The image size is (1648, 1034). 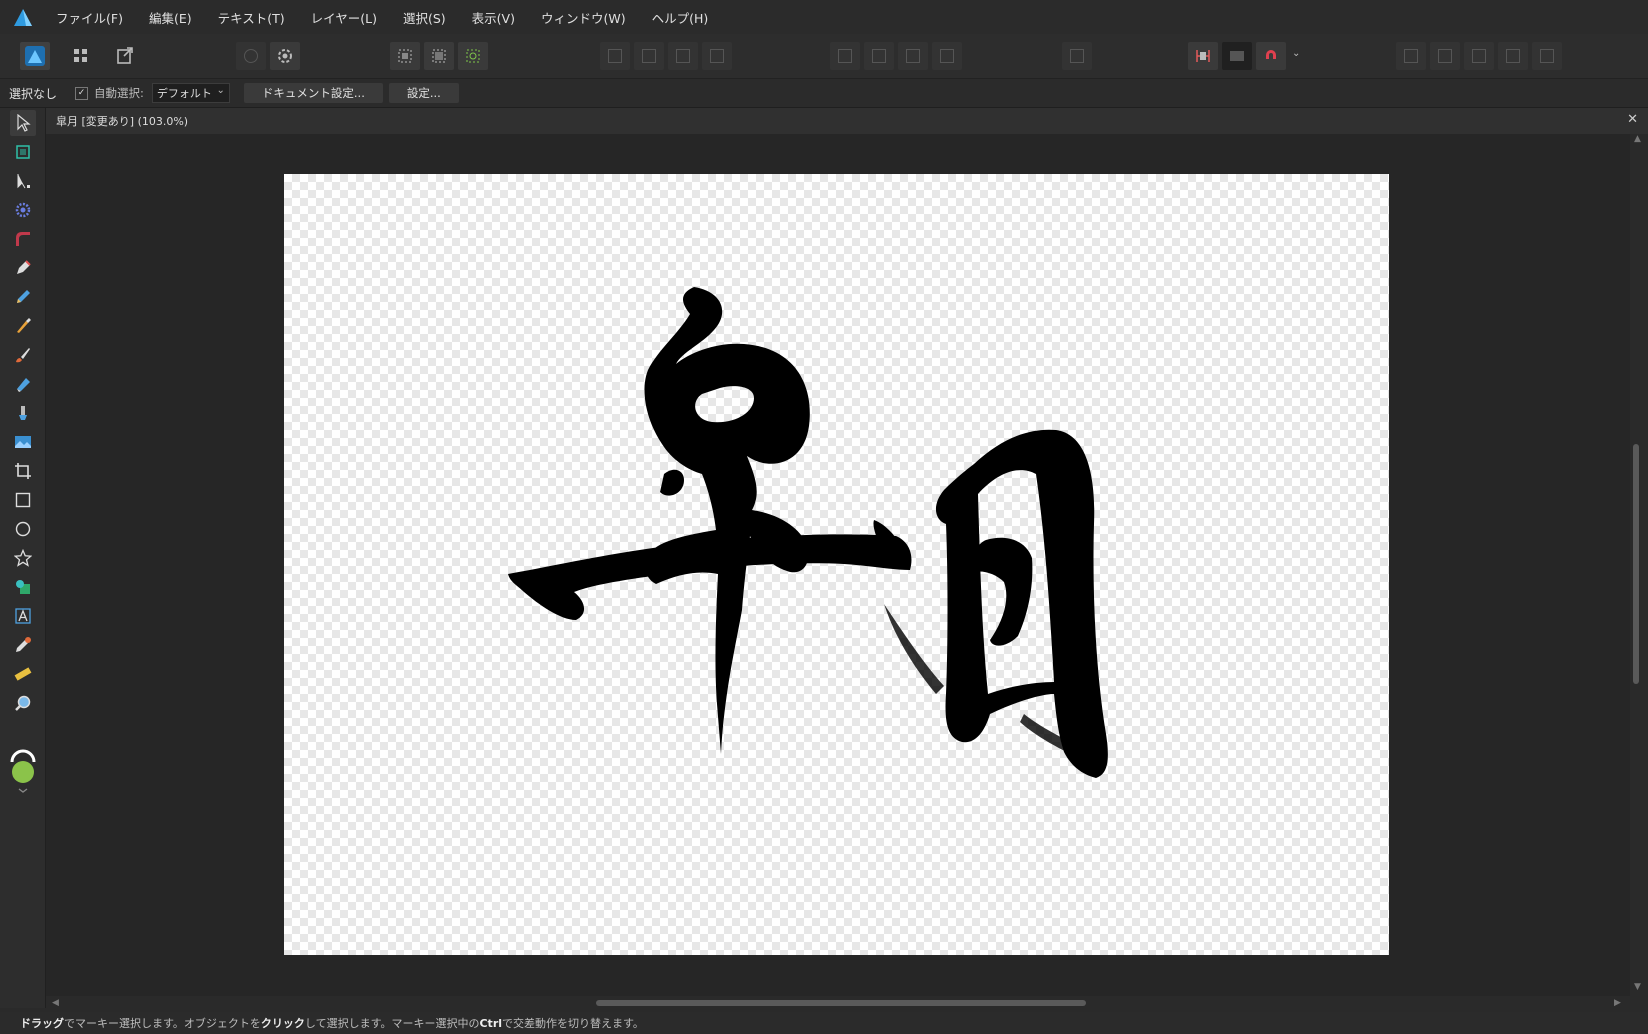 What do you see at coordinates (680, 17) in the screenshot?
I see `menu-help: ヘルプ(H)` at bounding box center [680, 17].